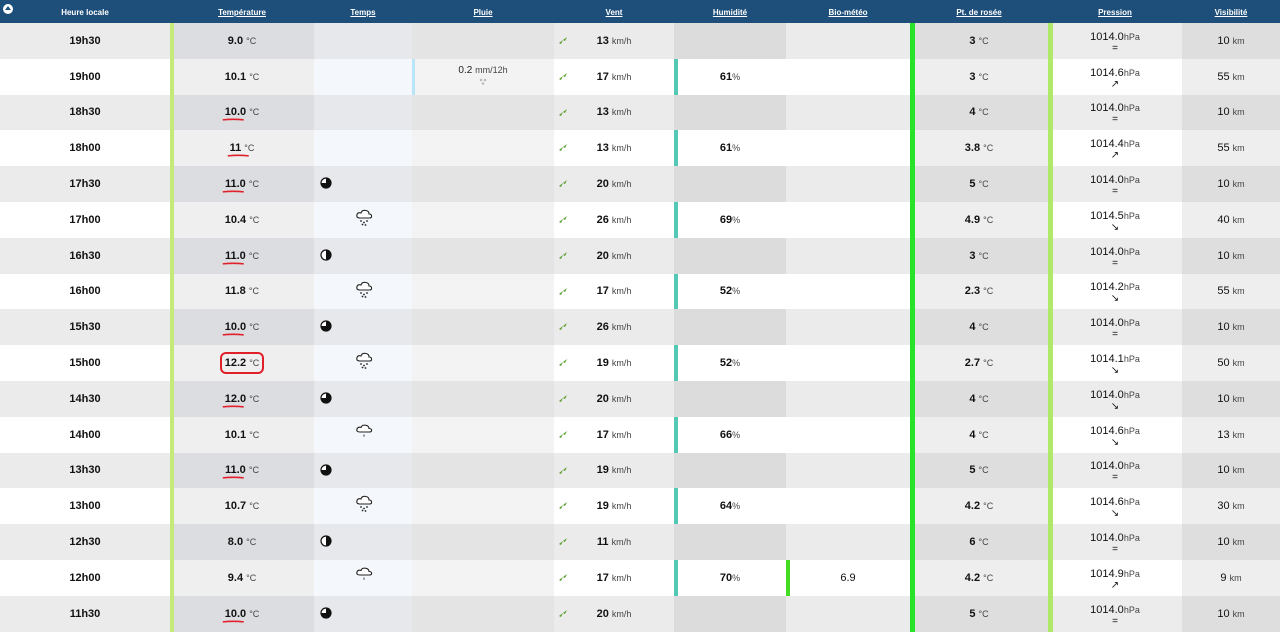 Image resolution: width=1280 pixels, height=632 pixels. What do you see at coordinates (1115, 577) in the screenshot?
I see `cell-pressure: 1014.9hPa ↗` at bounding box center [1115, 577].